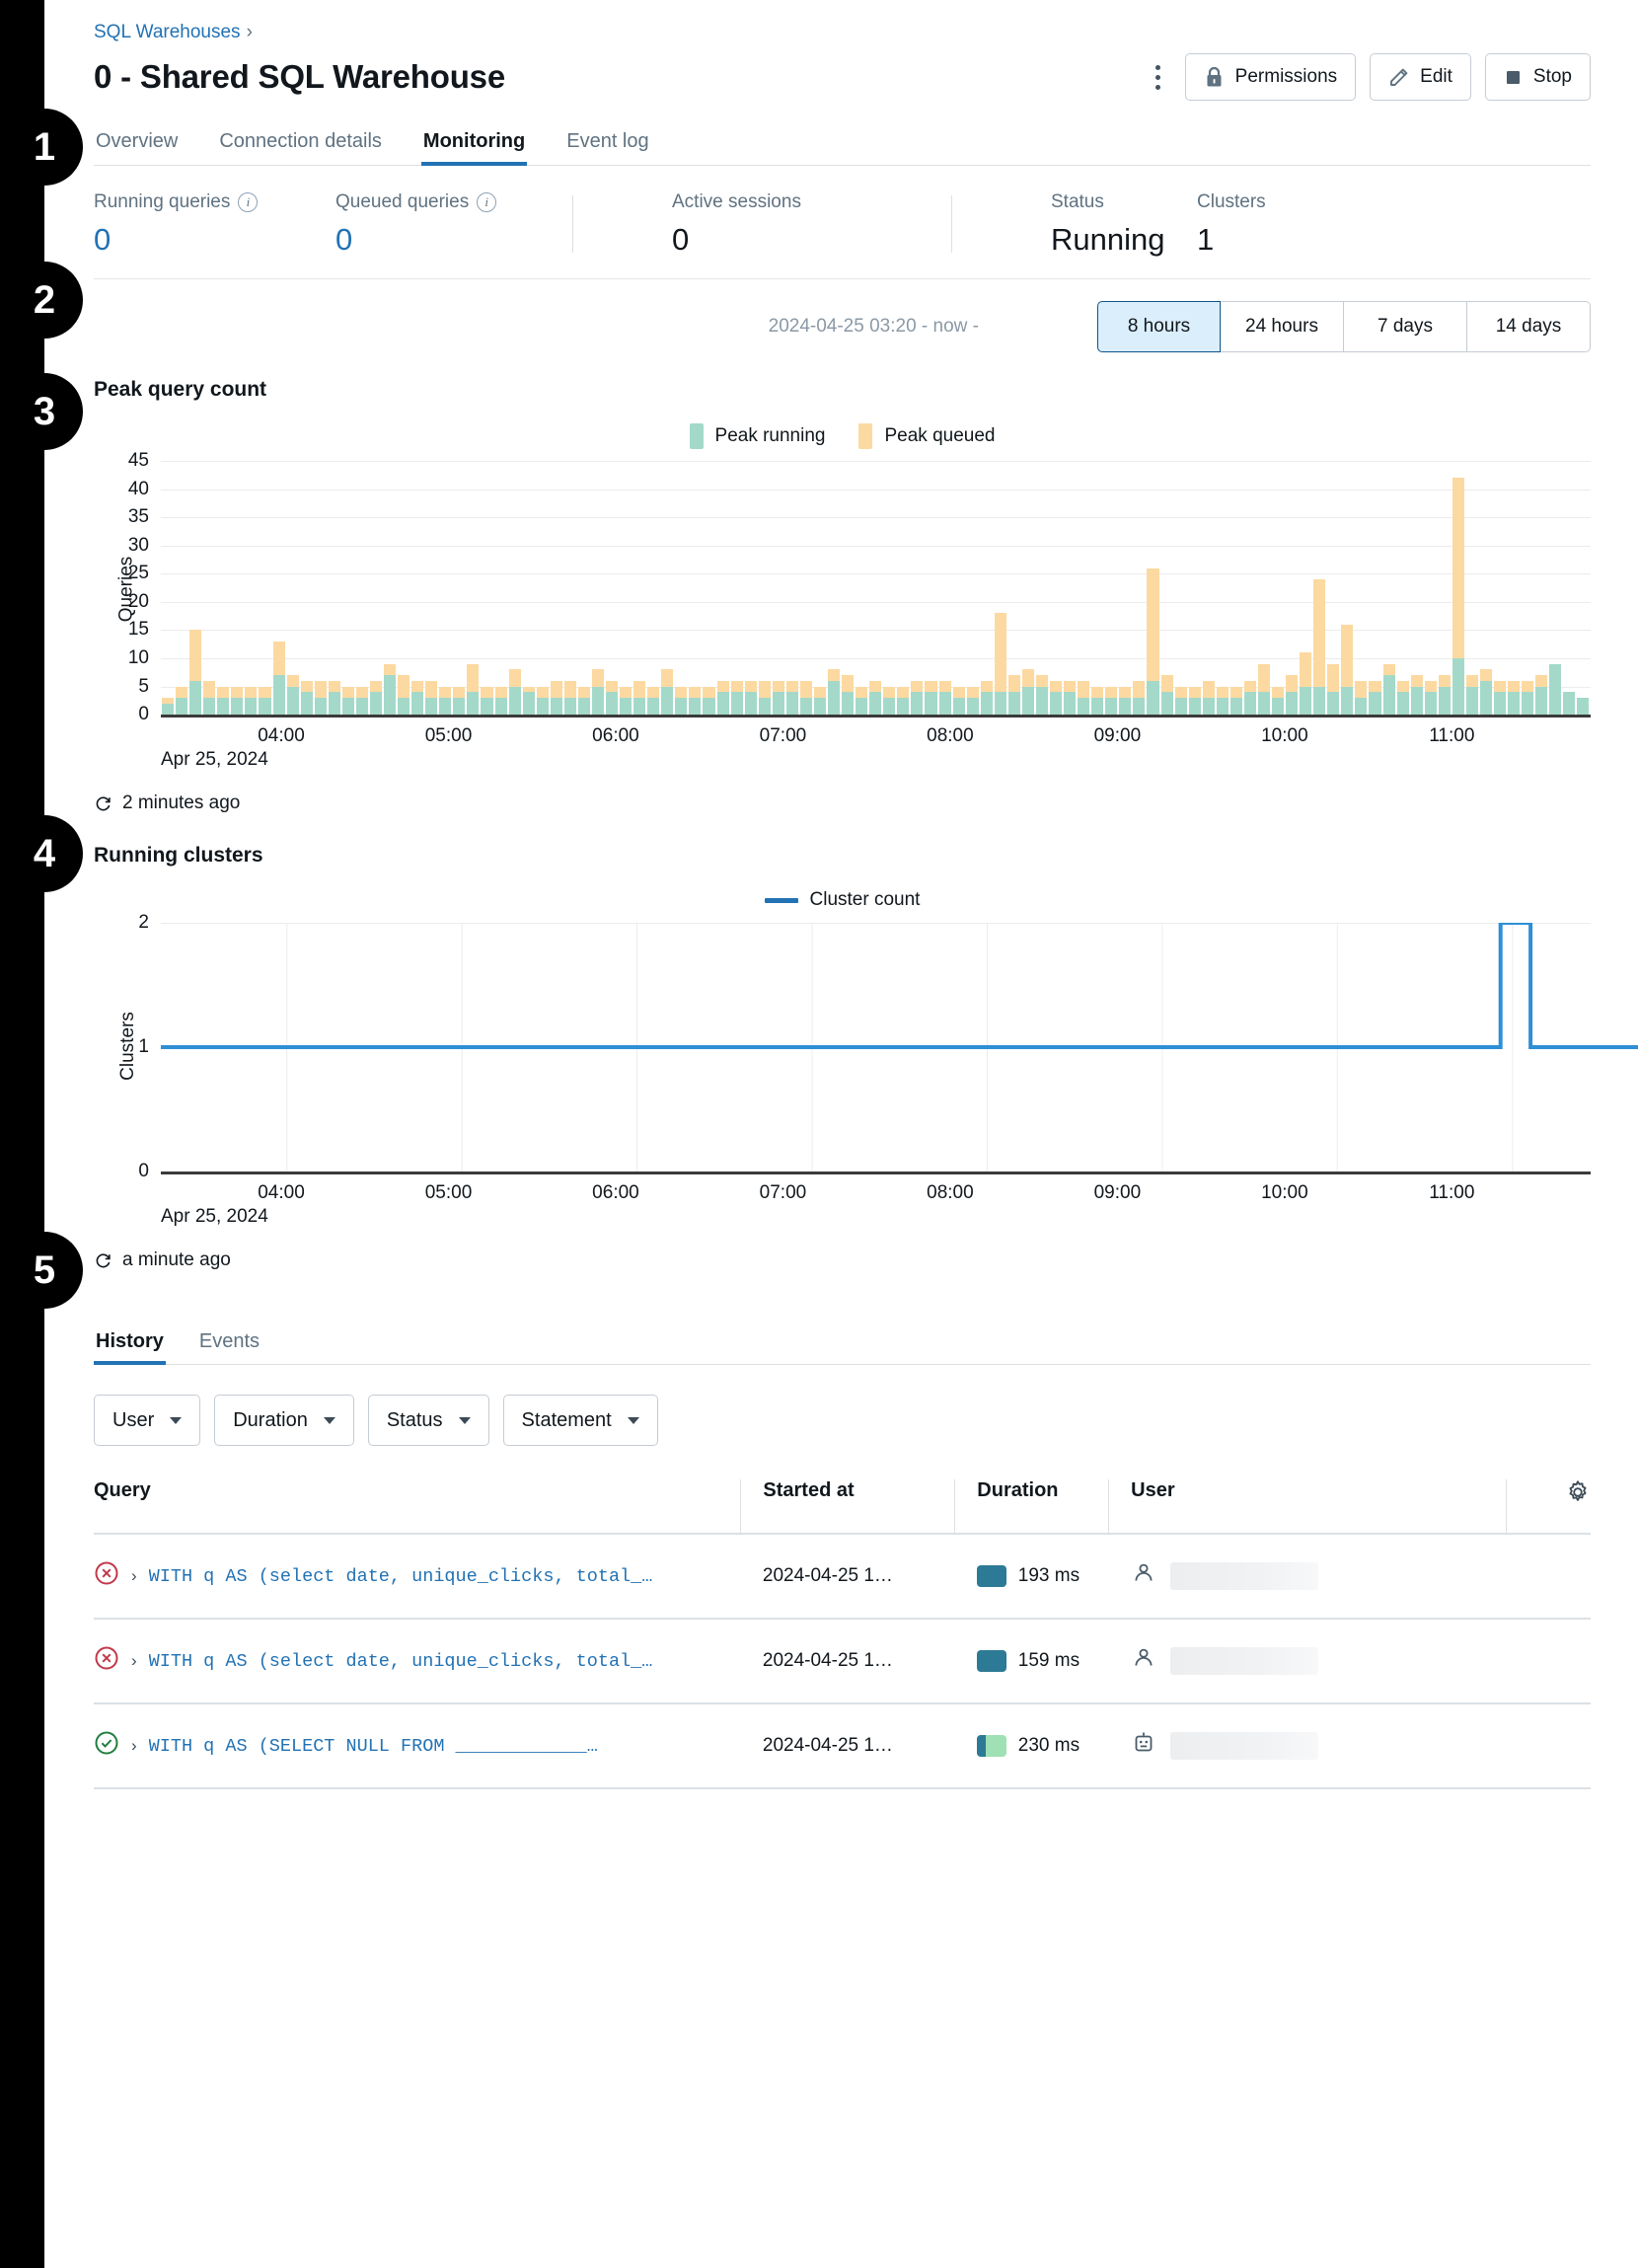 Image resolution: width=1638 pixels, height=2268 pixels. I want to click on time-range-24-hours: 24 hours, so click(1282, 327).